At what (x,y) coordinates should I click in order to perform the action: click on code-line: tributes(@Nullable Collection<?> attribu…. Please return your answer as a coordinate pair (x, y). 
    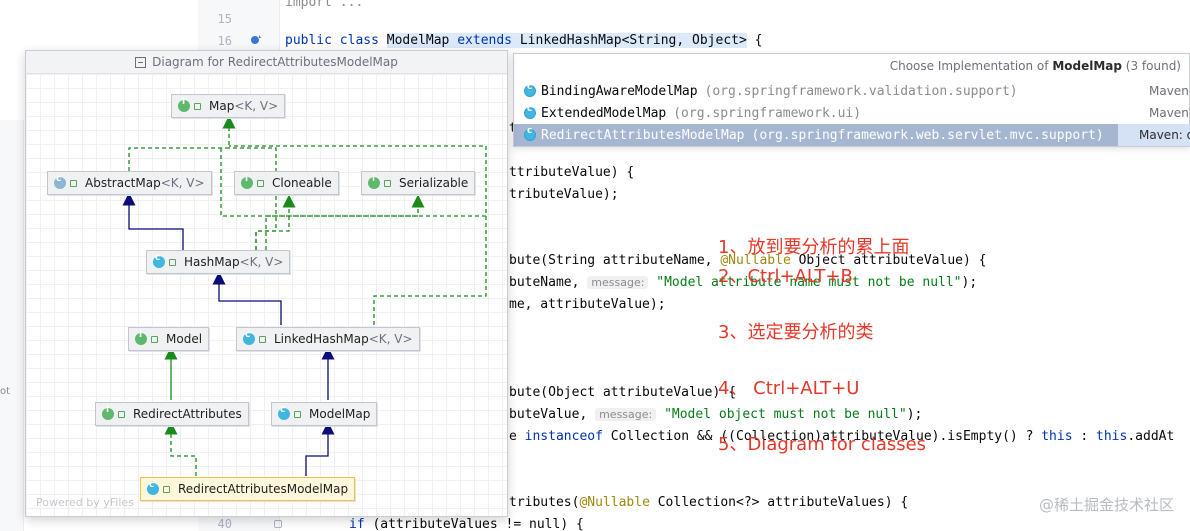
    Looking at the image, I should click on (708, 503).